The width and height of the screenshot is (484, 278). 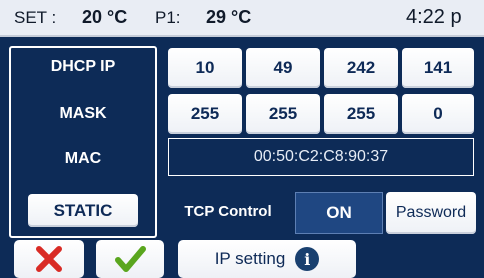 I want to click on p1-temperature: 29 °C, so click(x=229, y=17).